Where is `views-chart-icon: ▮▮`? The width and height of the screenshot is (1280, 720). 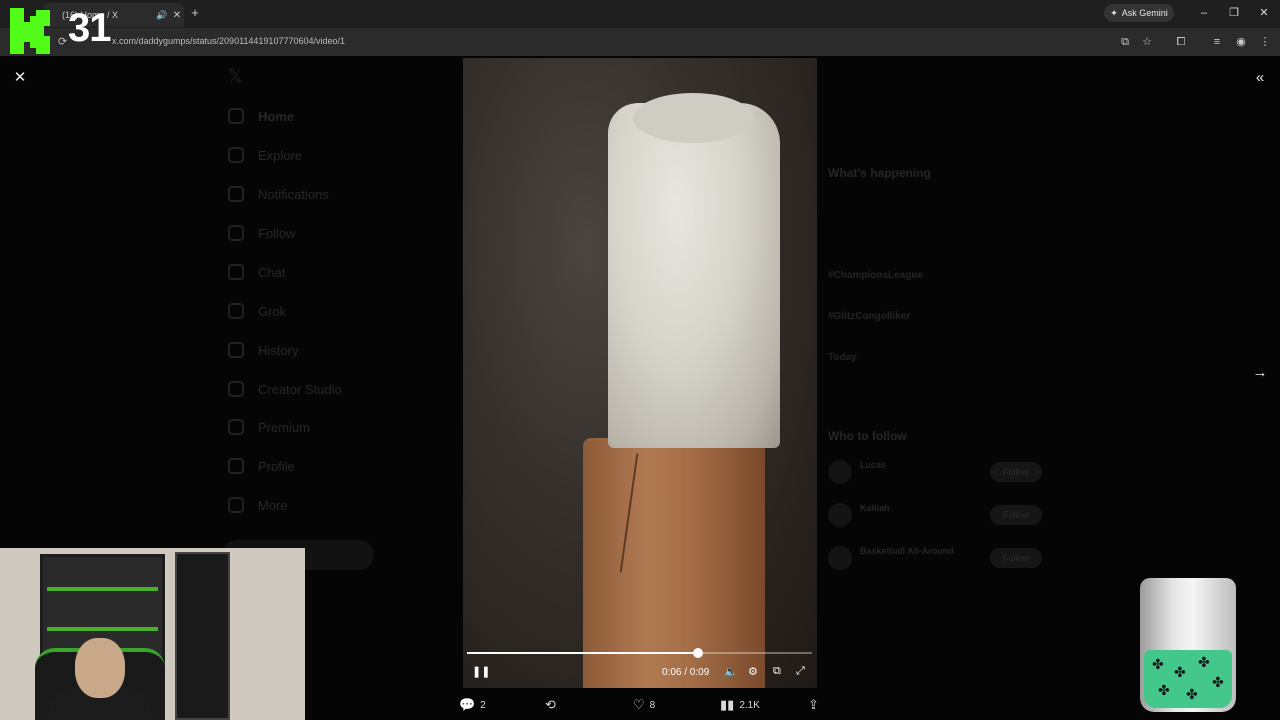 views-chart-icon: ▮▮ is located at coordinates (727, 704).